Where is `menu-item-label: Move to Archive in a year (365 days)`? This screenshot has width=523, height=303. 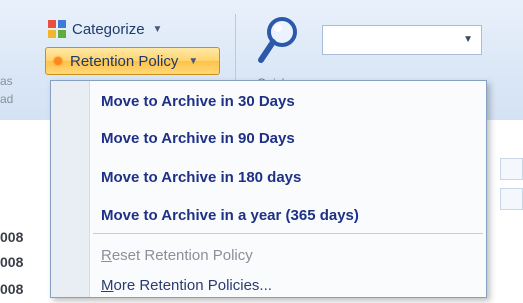 menu-item-label: Move to Archive in a year (365 days) is located at coordinates (230, 215).